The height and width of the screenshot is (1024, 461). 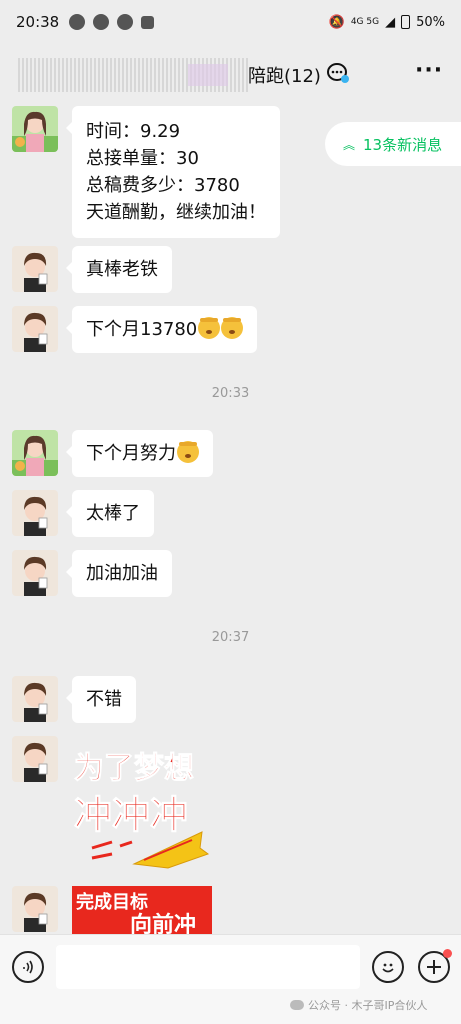 I want to click on sticker-dream: 为了梦想 冲冲冲, so click(x=142, y=806).